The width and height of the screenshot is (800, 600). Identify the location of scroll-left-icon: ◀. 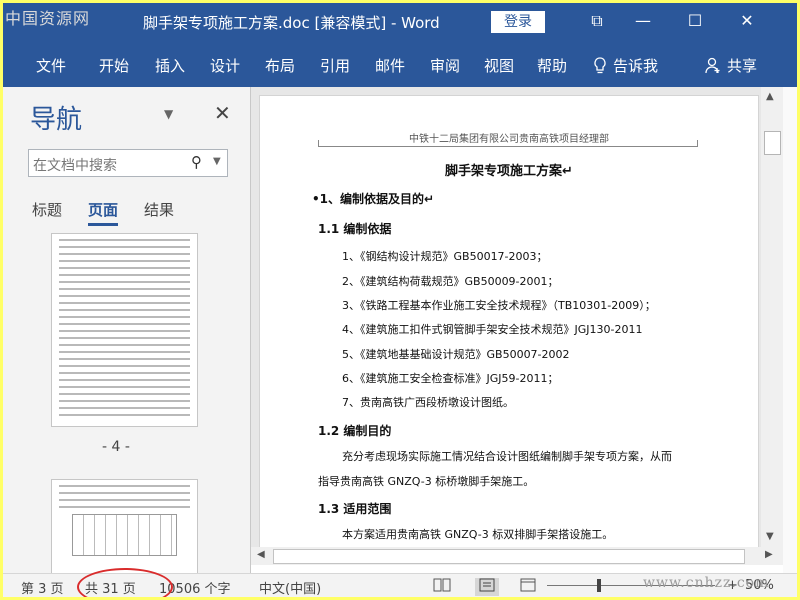
(261, 554).